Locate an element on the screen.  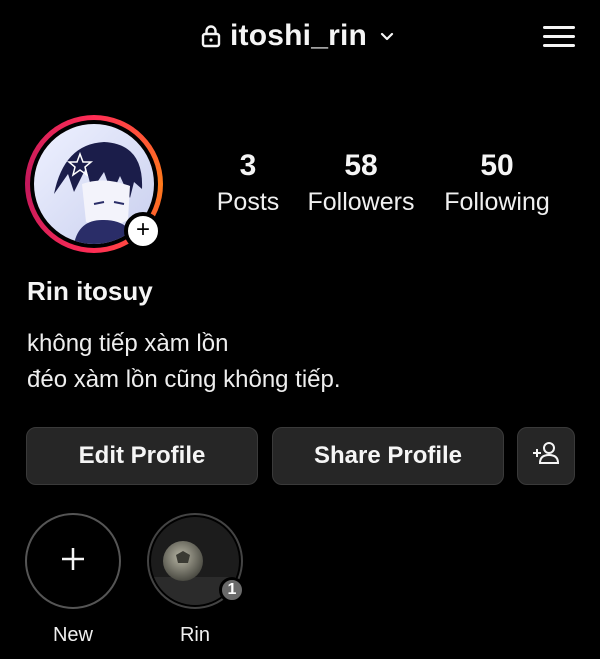
add-story-button: + is located at coordinates (143, 231).